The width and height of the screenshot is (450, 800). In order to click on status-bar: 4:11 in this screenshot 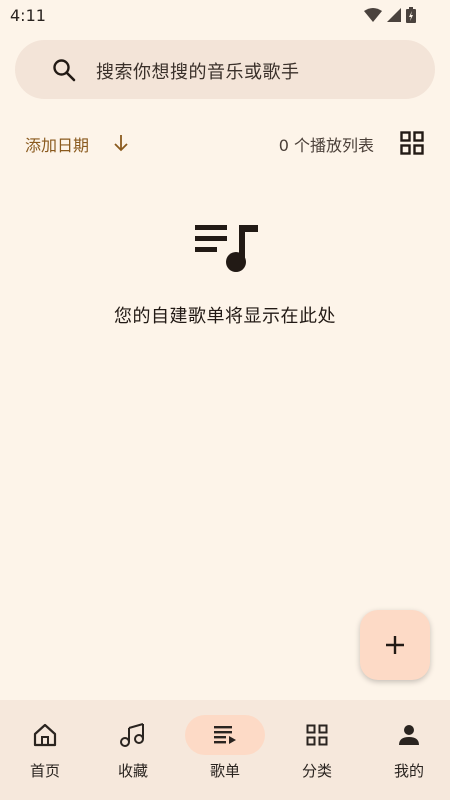, I will do `click(225, 15)`.